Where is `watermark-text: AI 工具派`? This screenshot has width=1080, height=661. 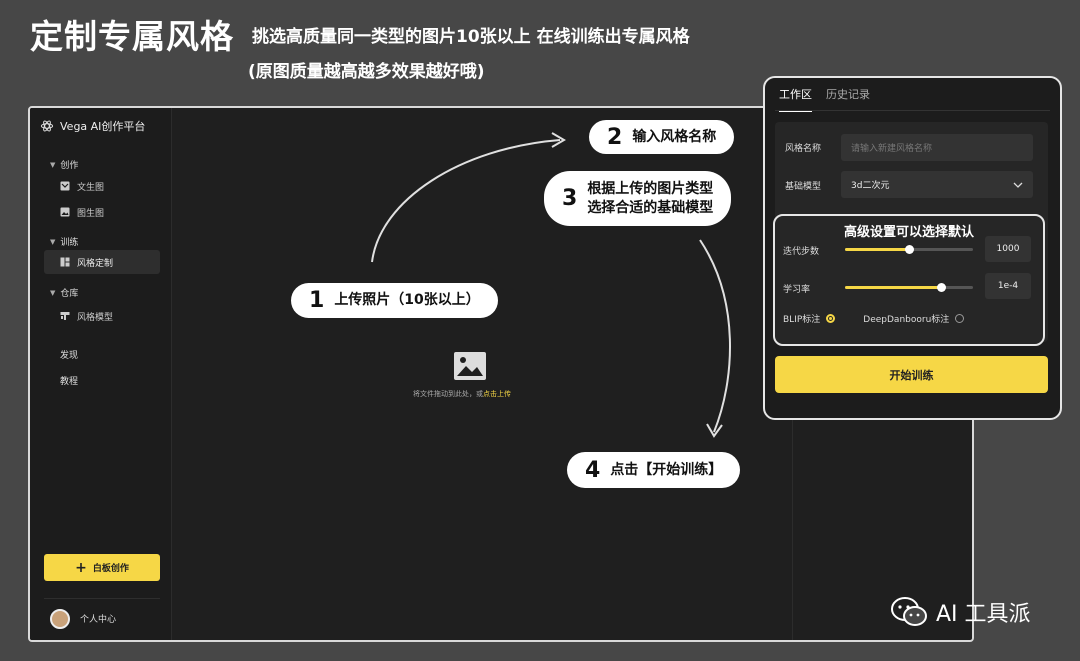
watermark-text: AI 工具派 is located at coordinates (983, 614).